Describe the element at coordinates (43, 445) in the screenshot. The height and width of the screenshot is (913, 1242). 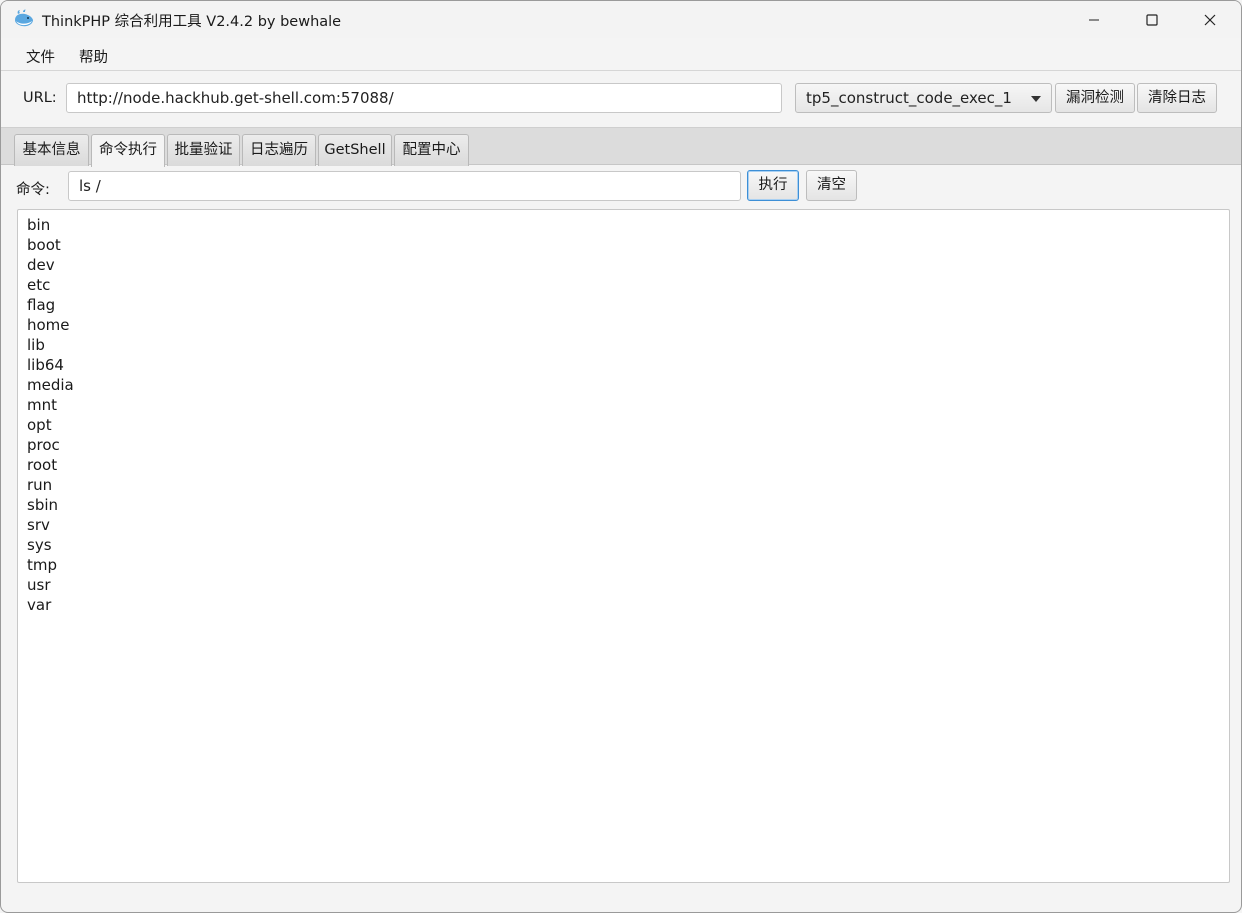
I see `output-line: proc` at that location.